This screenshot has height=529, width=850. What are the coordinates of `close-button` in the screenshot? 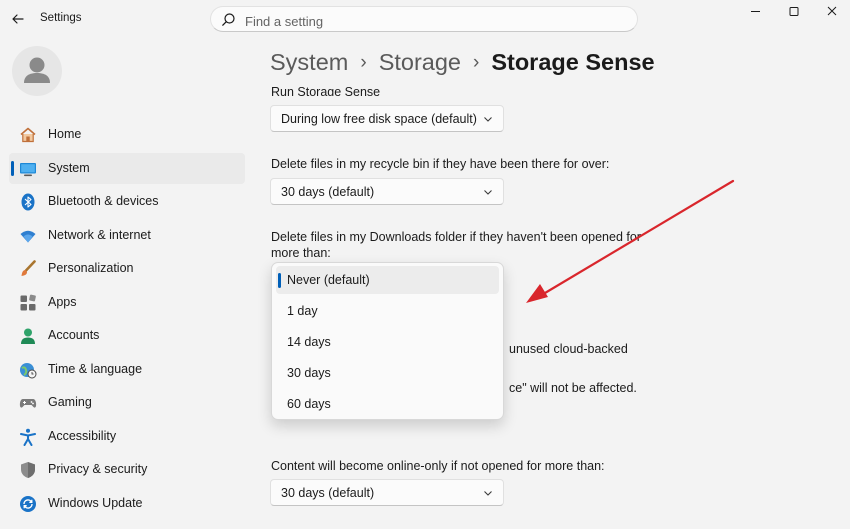 It's located at (832, 12).